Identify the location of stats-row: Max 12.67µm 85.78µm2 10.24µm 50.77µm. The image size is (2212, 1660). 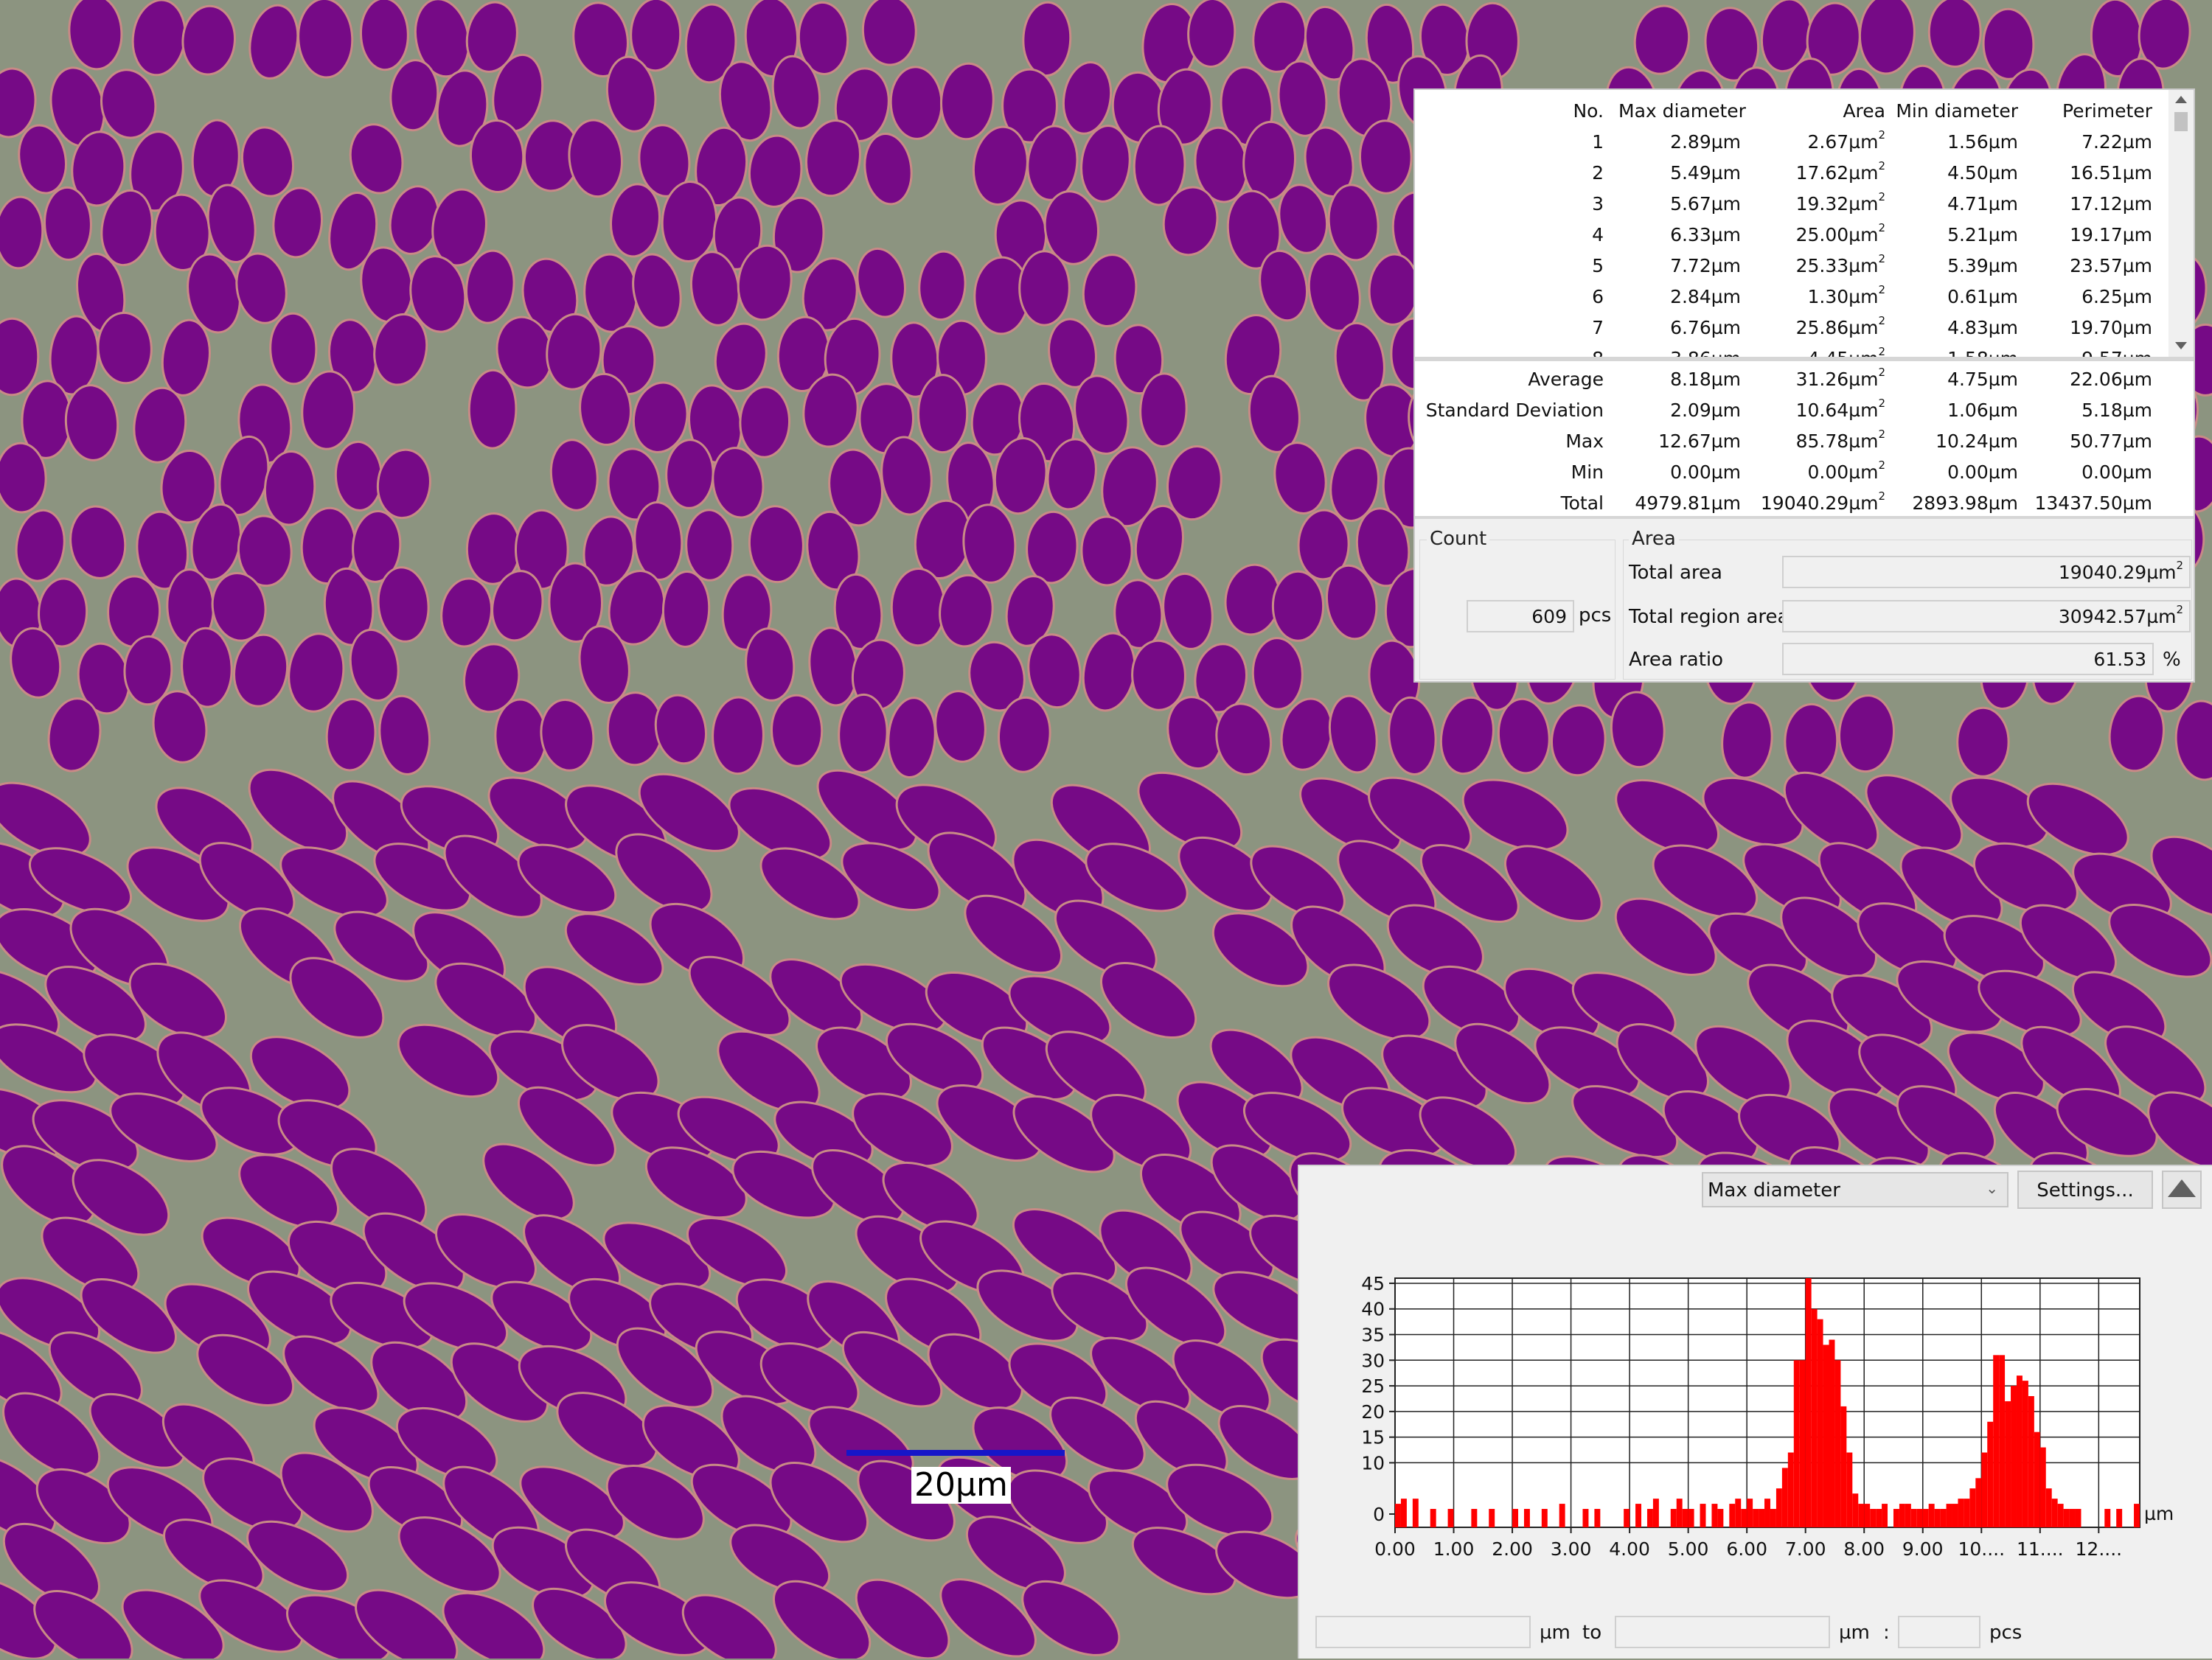
(1791, 441).